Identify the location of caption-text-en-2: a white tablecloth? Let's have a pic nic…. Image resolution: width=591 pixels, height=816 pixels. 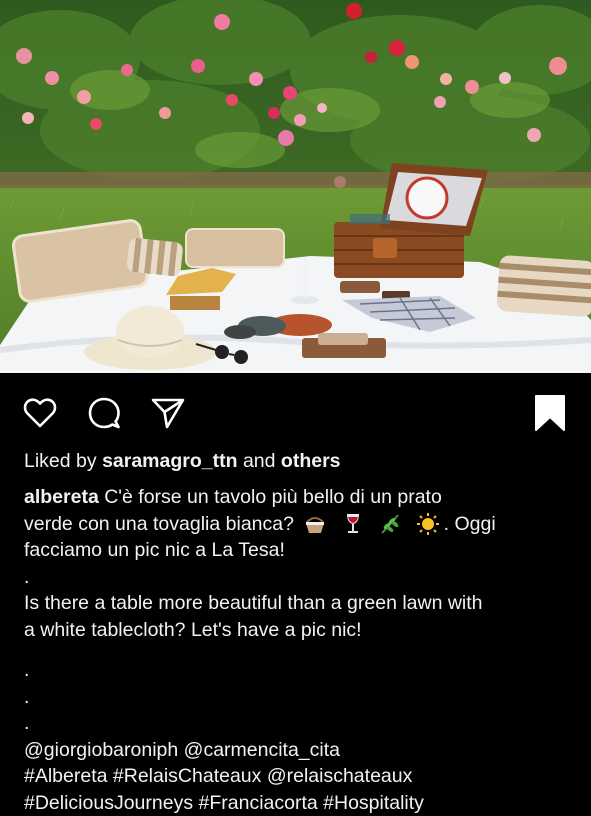
(298, 630).